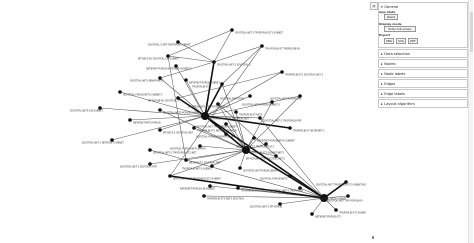 The width and height of the screenshot is (474, 243). Describe the element at coordinates (423, 103) in the screenshot. I see `section-layout-algorithm: ▸ Layout algorithm` at that location.